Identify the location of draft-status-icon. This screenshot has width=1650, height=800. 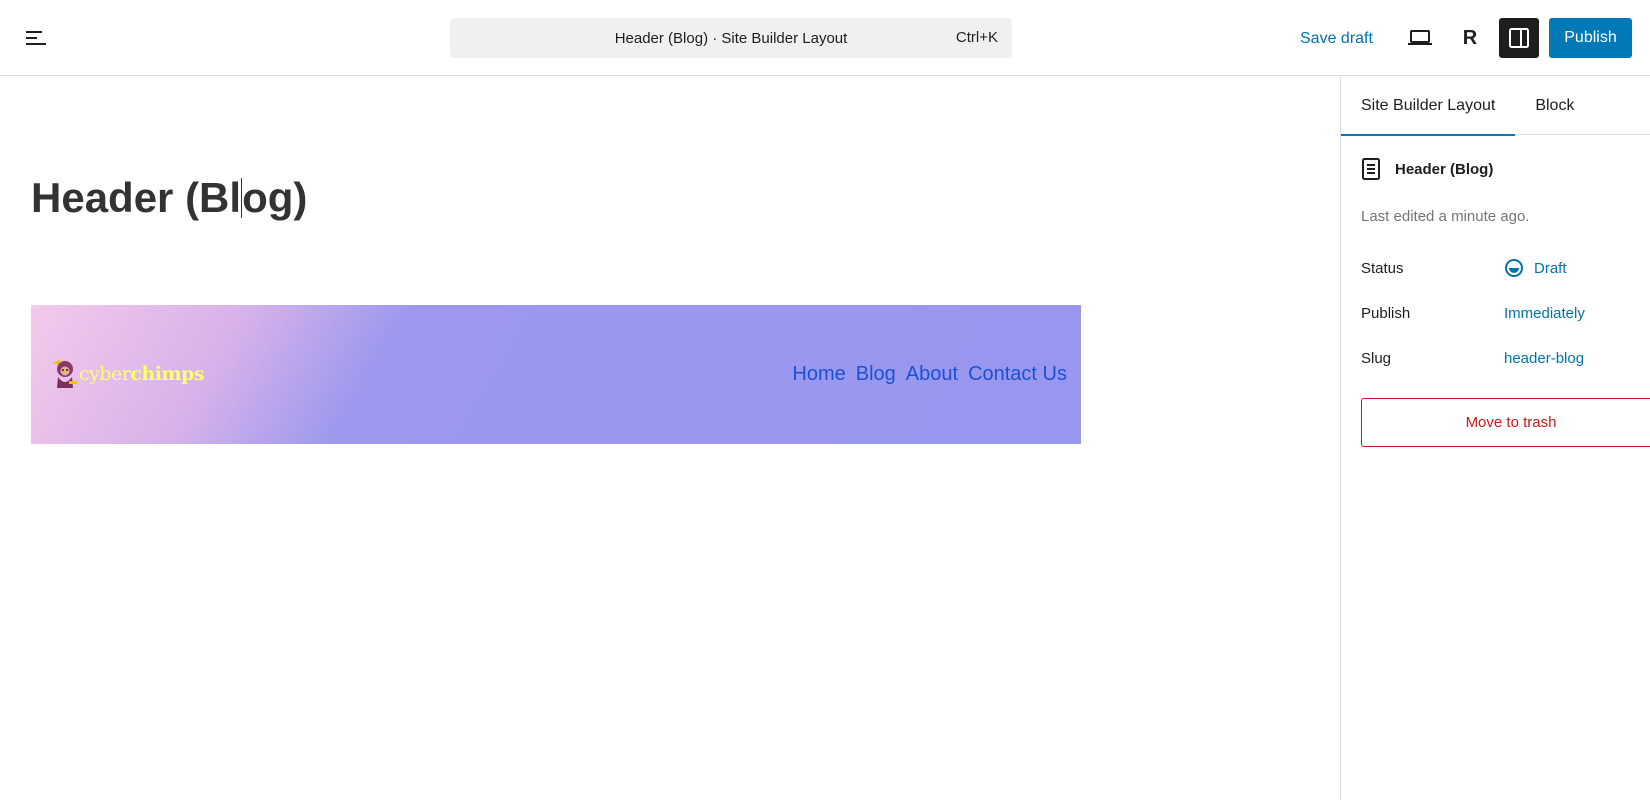
(1514, 268).